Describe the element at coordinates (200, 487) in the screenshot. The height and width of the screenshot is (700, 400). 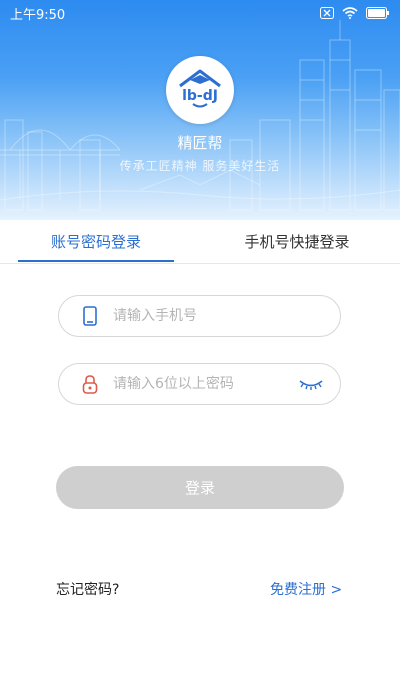
I see `login-button: 登录` at that location.